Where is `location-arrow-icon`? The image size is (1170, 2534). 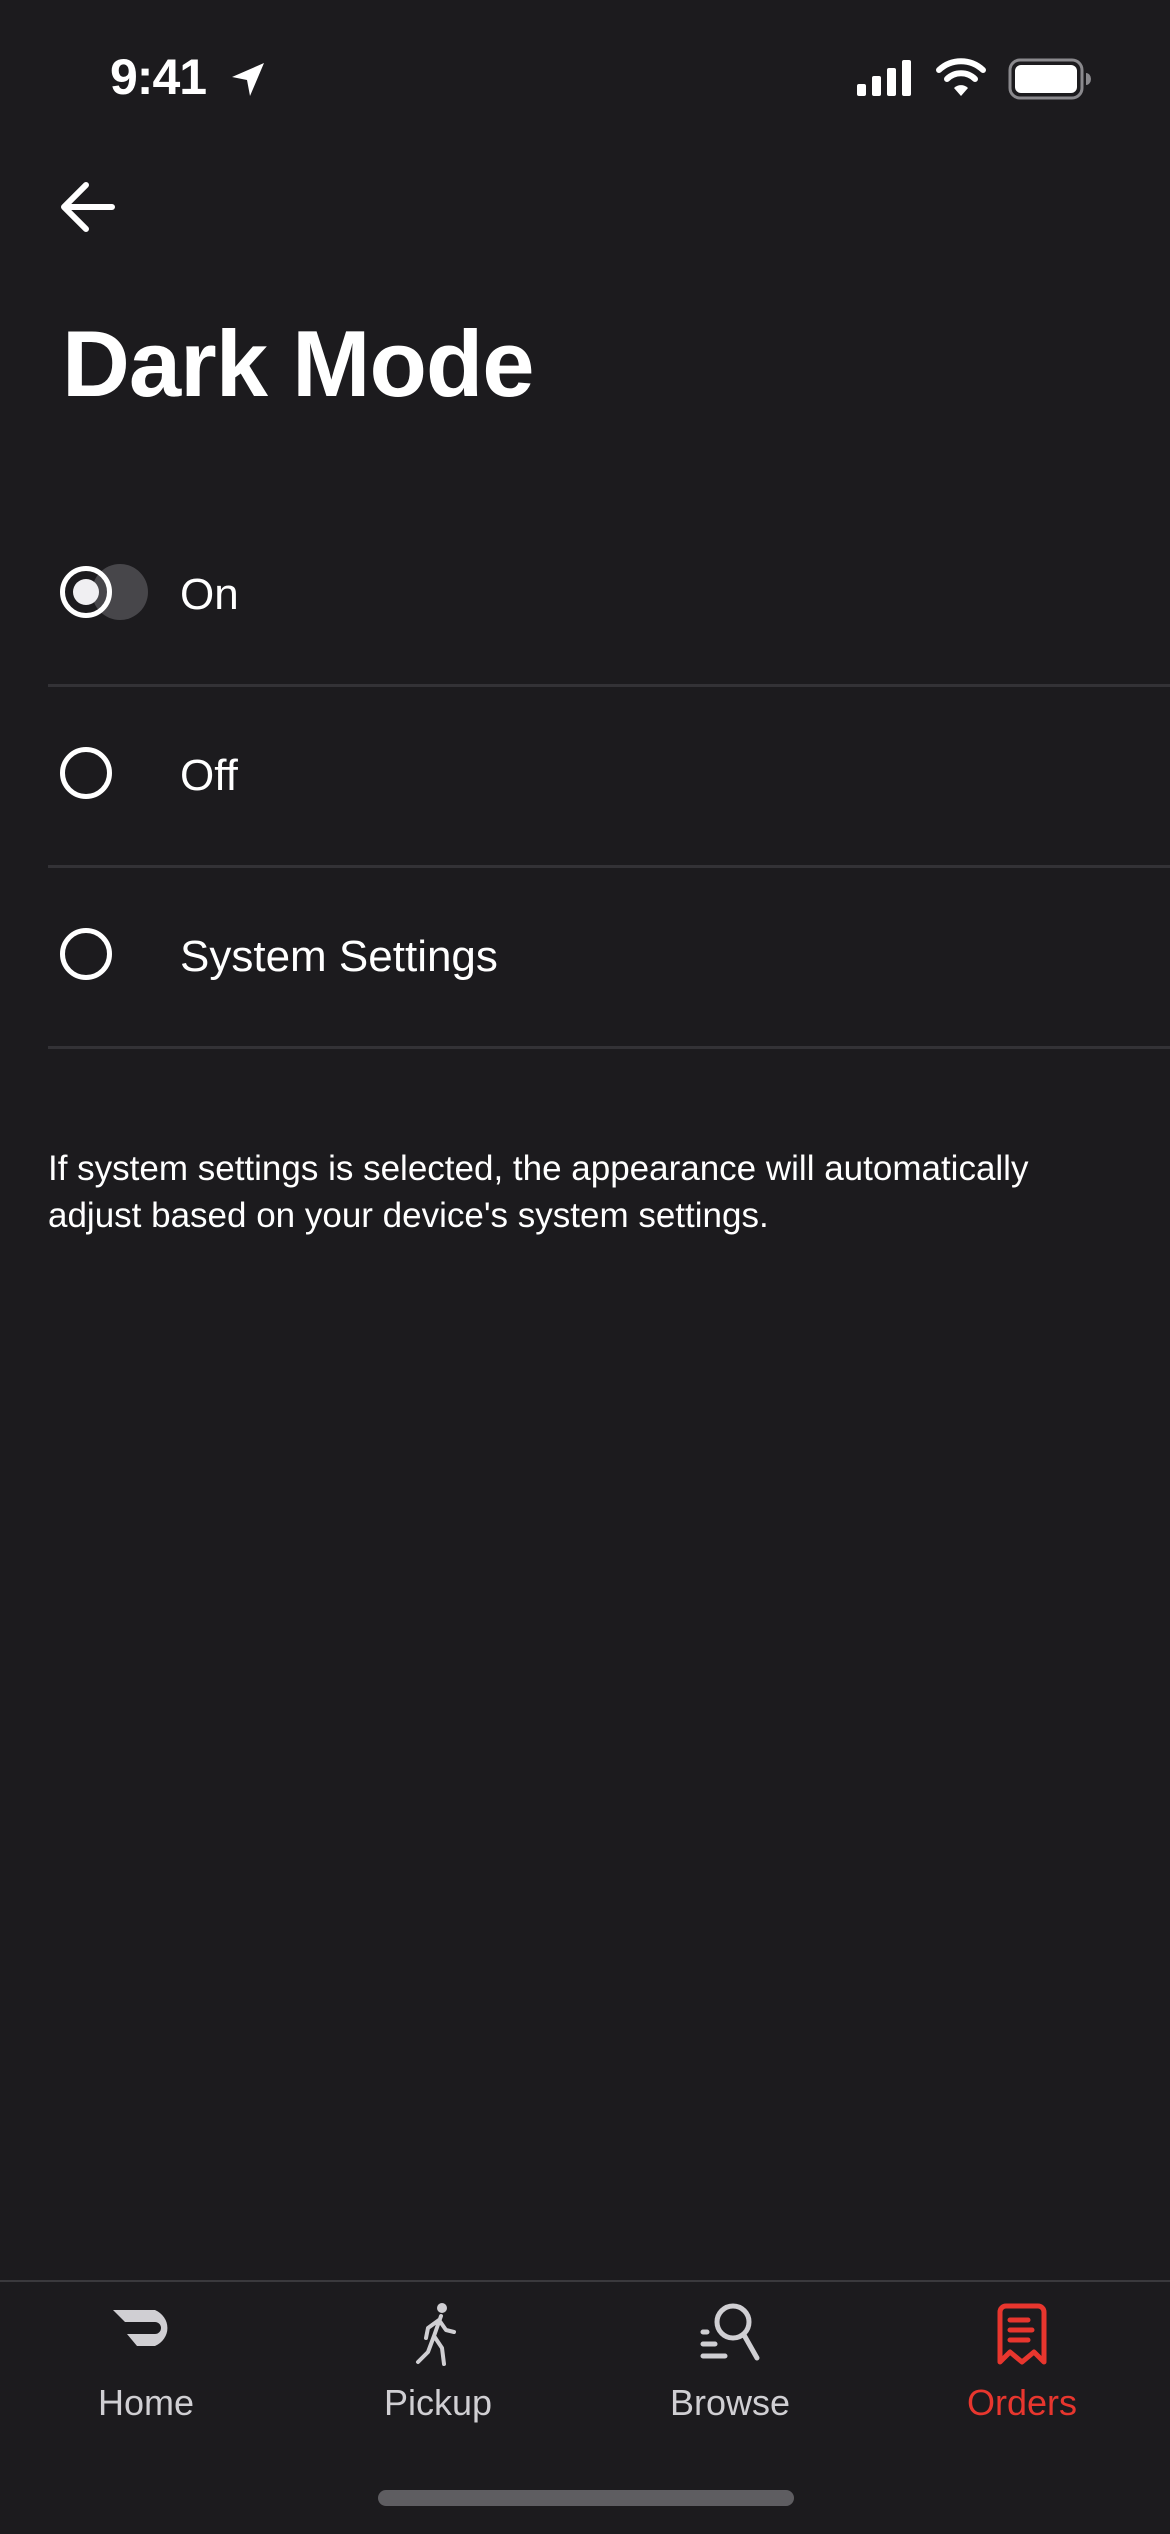 location-arrow-icon is located at coordinates (248, 79).